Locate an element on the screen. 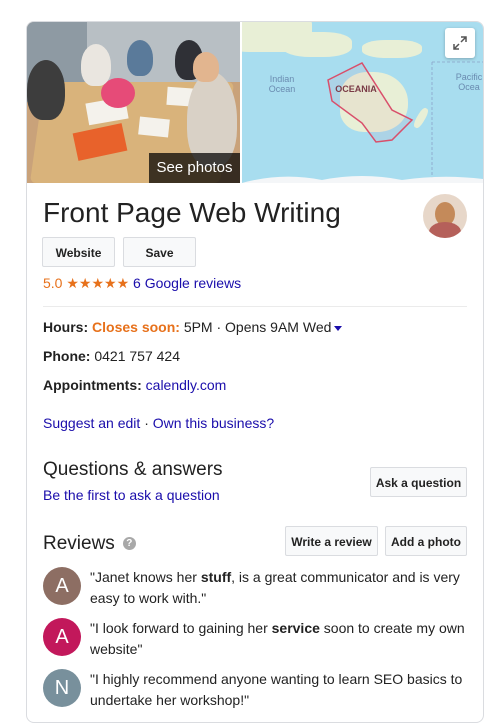 The width and height of the screenshot is (502, 723). hours-detail: 5PM · Opens 9AM Wed is located at coordinates (258, 327).